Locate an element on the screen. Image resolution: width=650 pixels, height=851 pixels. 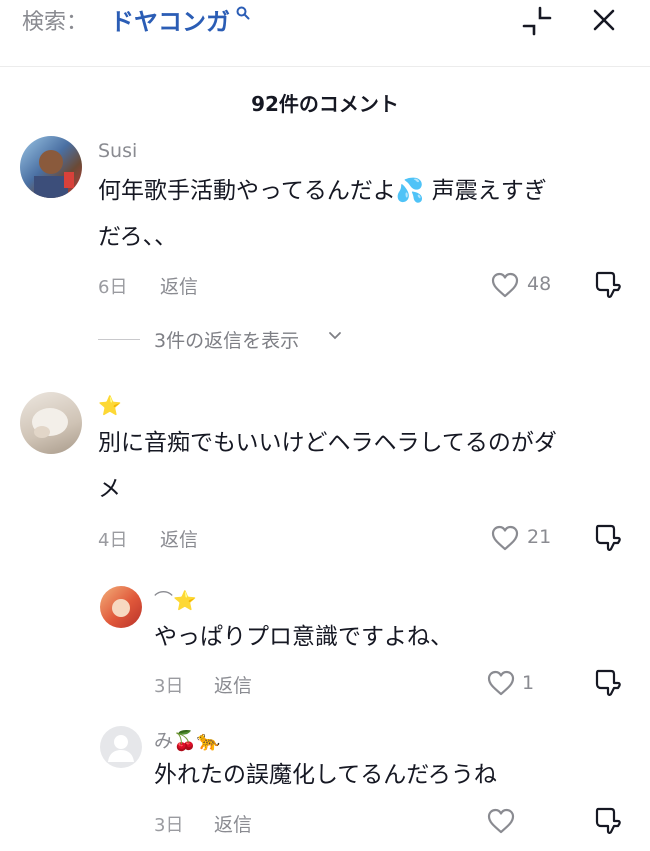
username: Susi is located at coordinates (117, 151).